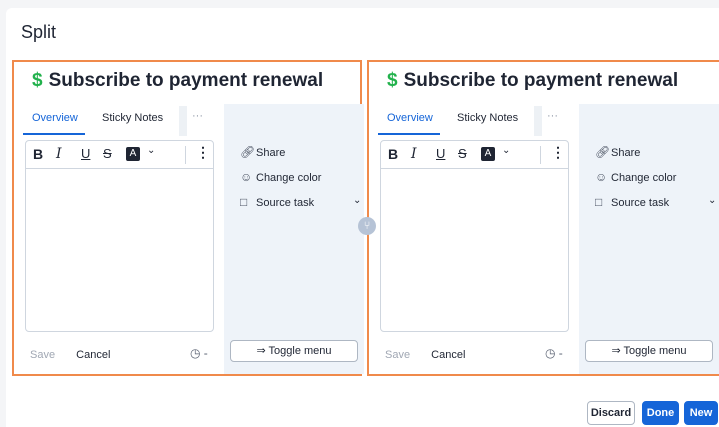 This screenshot has height=427, width=719. Describe the element at coordinates (611, 413) in the screenshot. I see `discard-button: Discard` at that location.